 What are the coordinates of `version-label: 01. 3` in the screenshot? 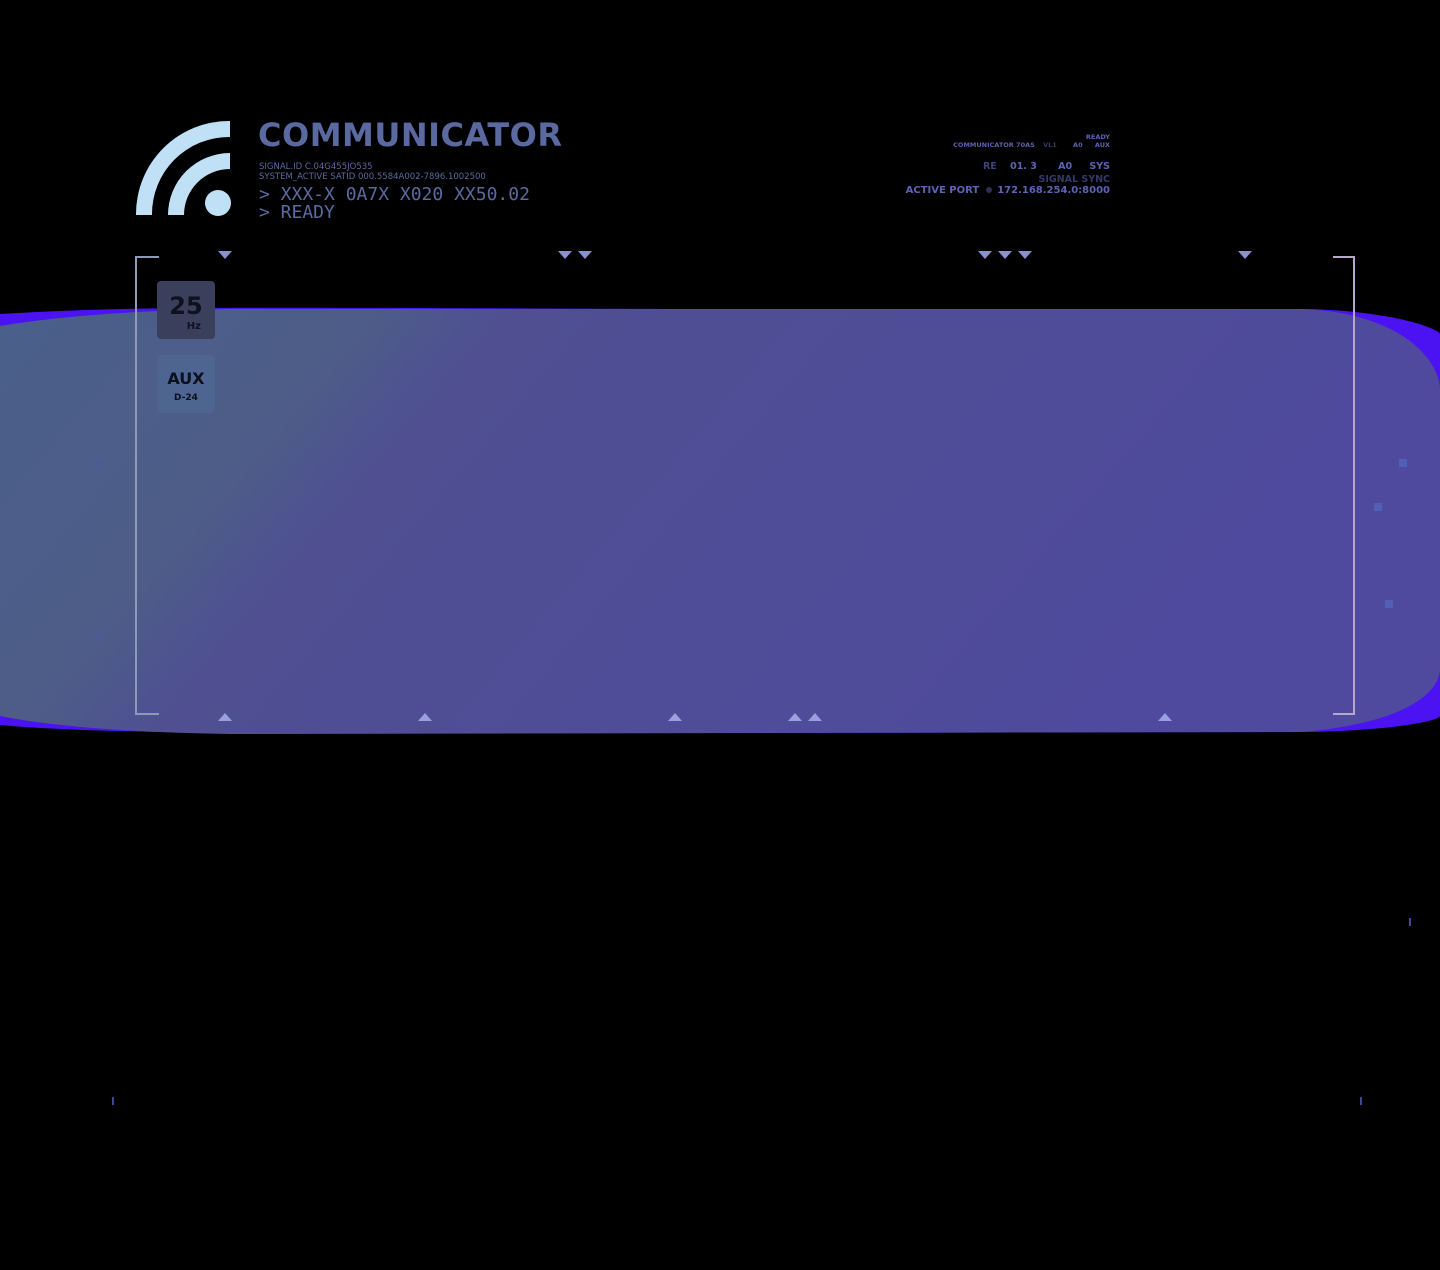 It's located at (1023, 166).